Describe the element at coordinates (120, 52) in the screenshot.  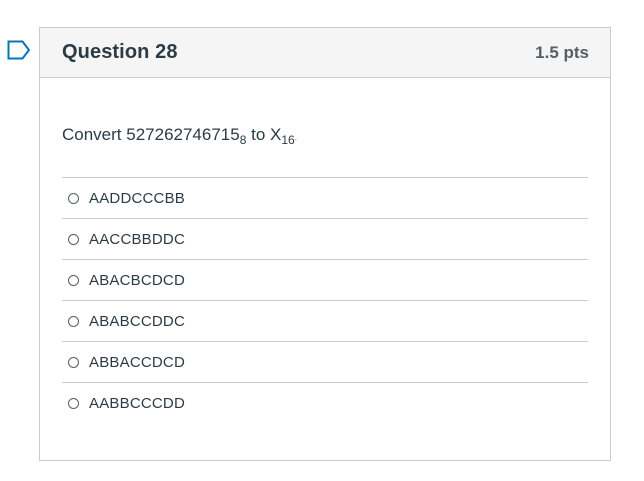
I see `question-title: Question 28` at that location.